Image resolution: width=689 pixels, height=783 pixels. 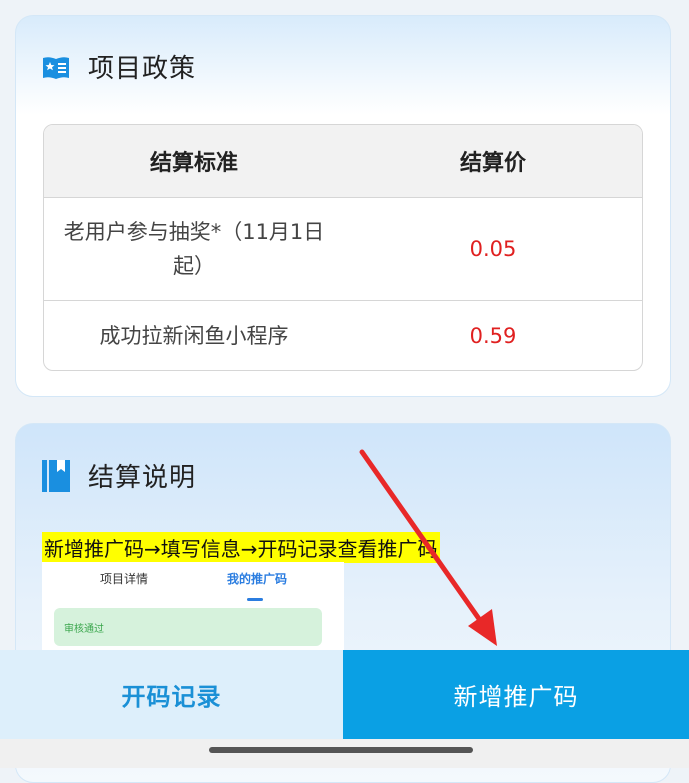 What do you see at coordinates (124, 579) in the screenshot?
I see `preview-tab-detail: 项目详情` at bounding box center [124, 579].